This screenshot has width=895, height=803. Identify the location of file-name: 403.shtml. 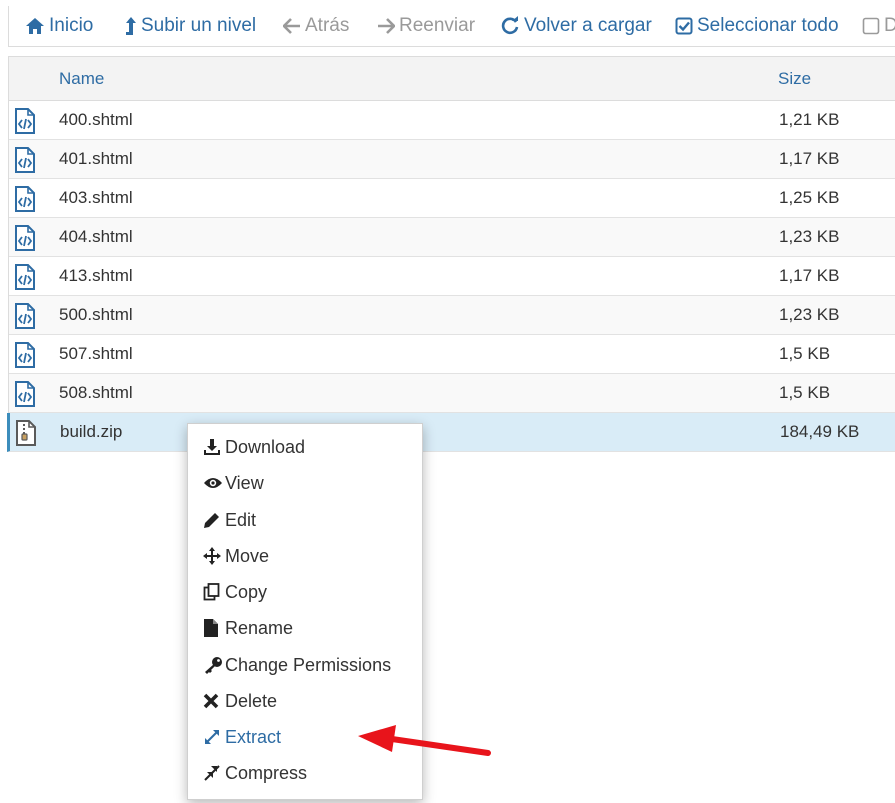
(96, 197).